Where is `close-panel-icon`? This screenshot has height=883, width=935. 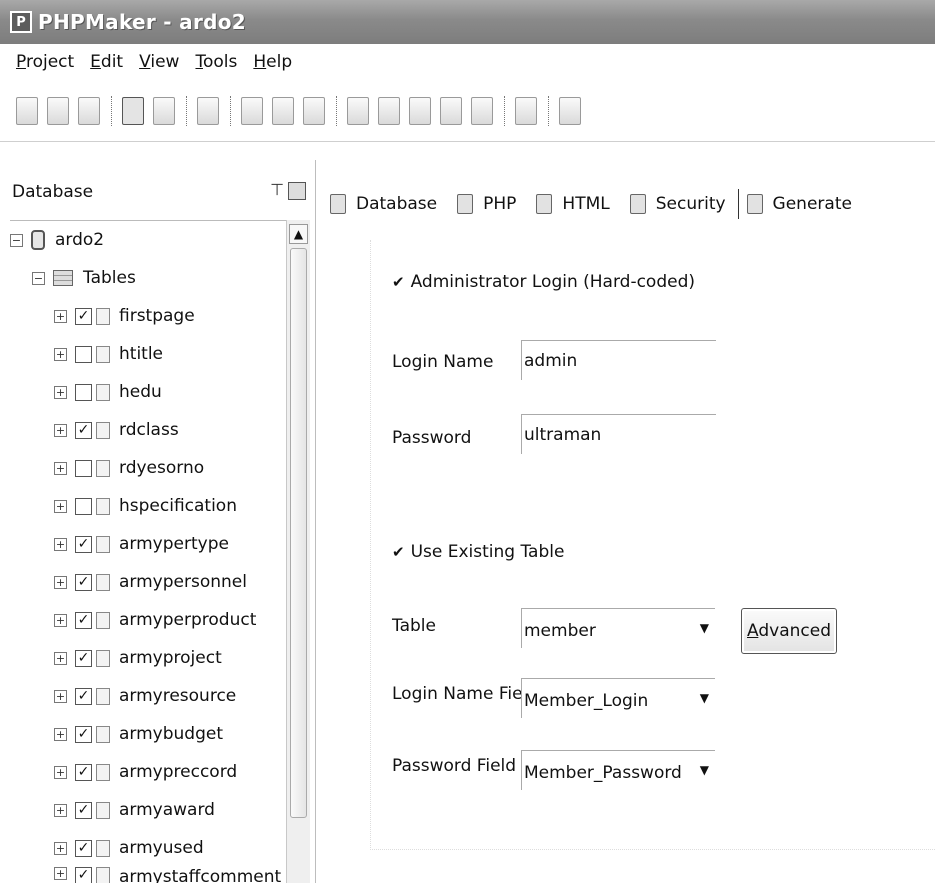 close-panel-icon is located at coordinates (297, 191).